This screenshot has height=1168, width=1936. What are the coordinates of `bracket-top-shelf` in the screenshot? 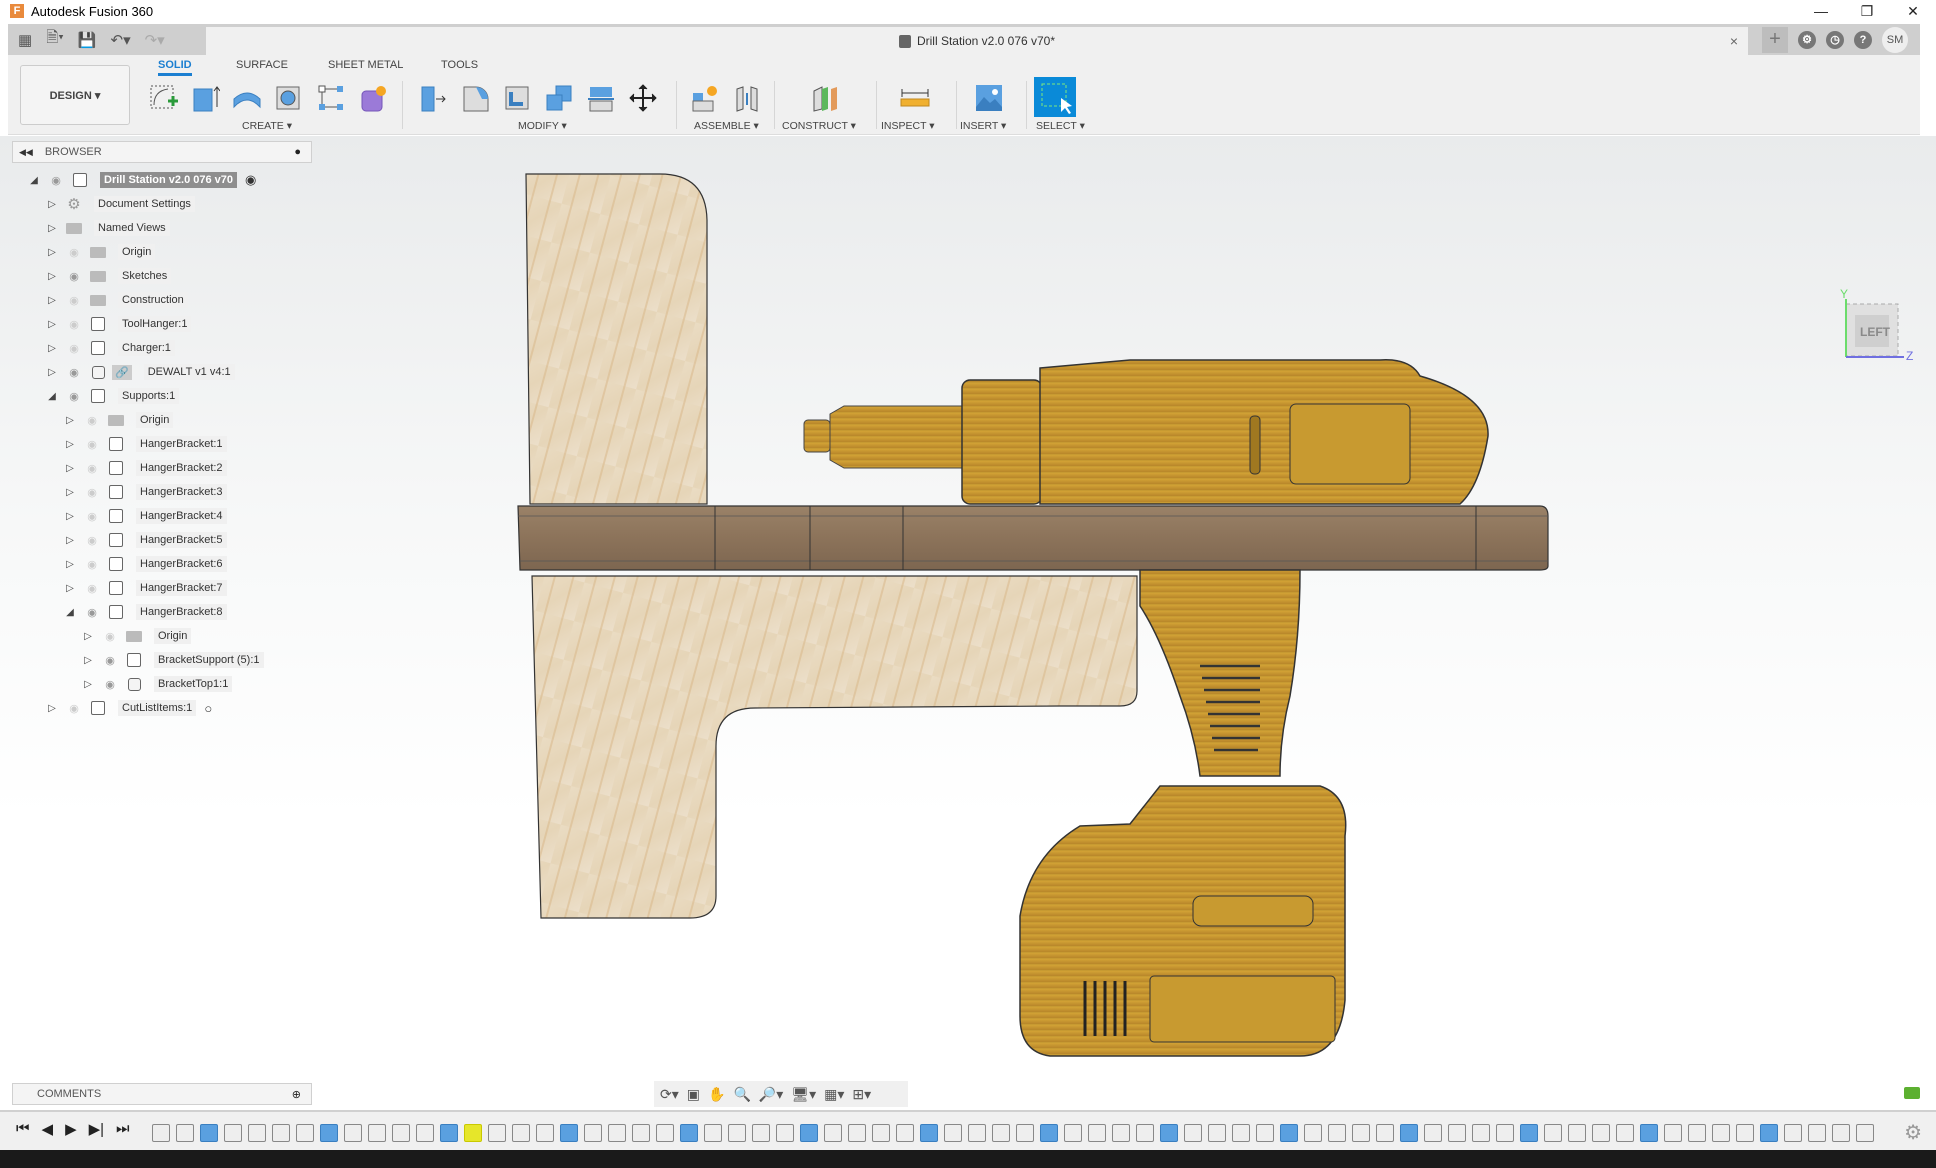 It's located at (1033, 538).